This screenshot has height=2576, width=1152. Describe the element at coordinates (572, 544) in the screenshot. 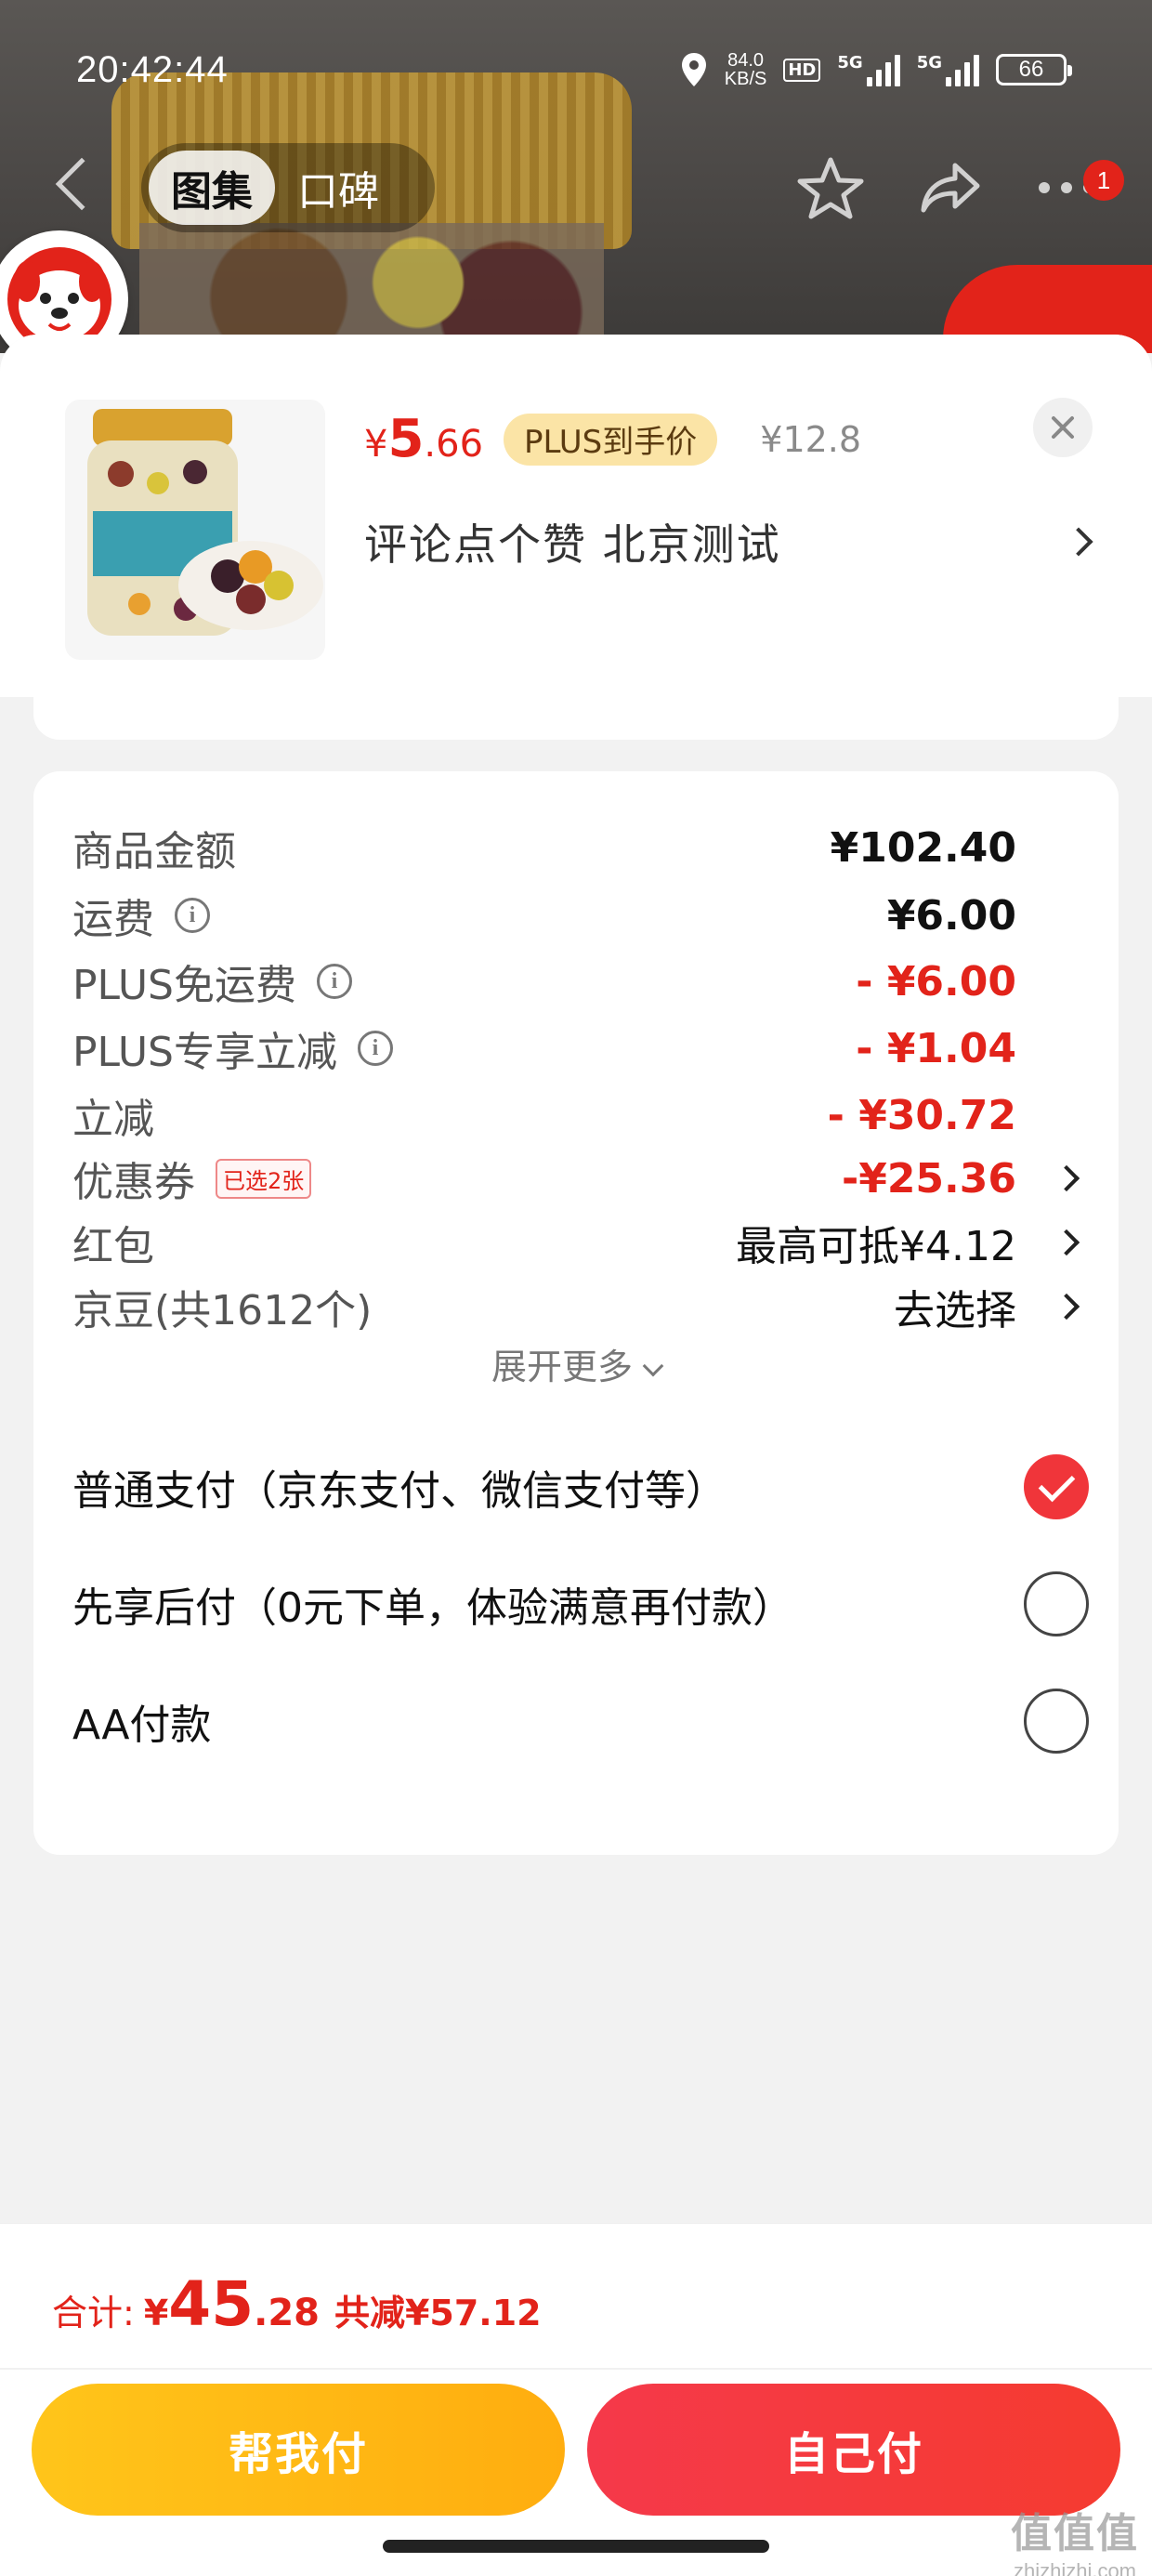

I see `product-description: 评论点个赞 北京测试` at that location.